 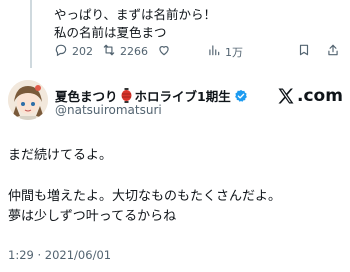 I want to click on author-handle: @natsuiromatsuri, so click(x=108, y=110).